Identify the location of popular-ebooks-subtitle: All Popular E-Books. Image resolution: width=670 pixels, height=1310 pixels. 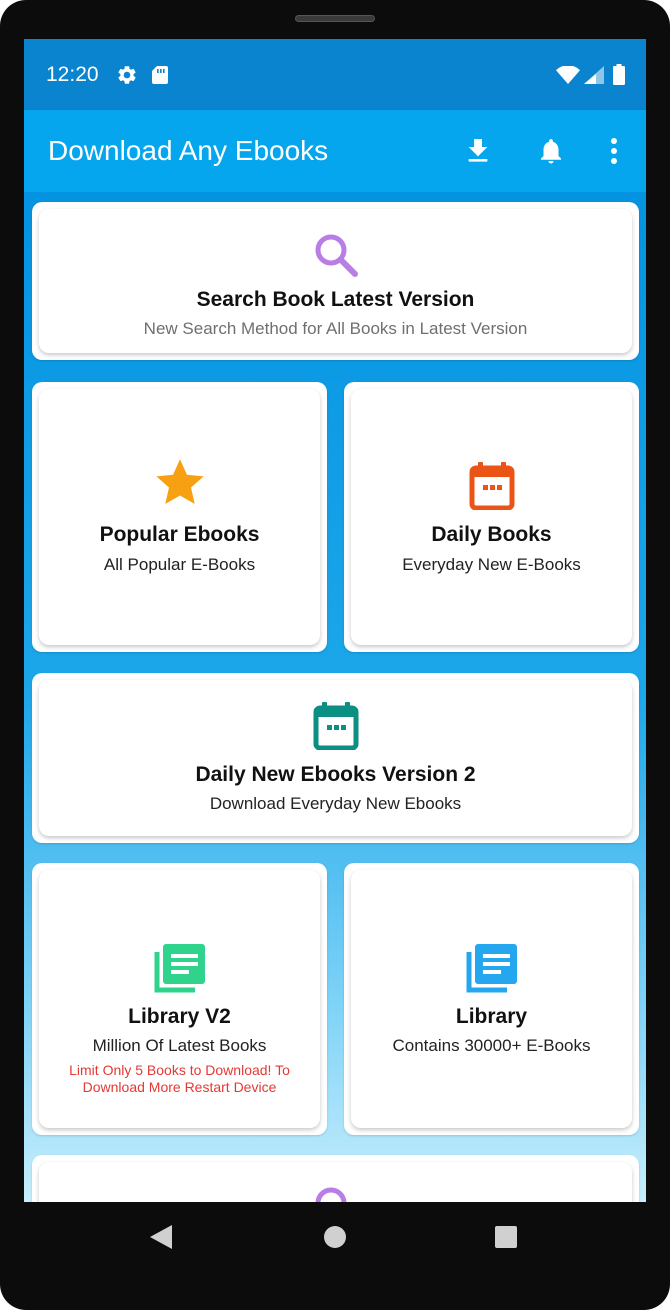
(179, 564).